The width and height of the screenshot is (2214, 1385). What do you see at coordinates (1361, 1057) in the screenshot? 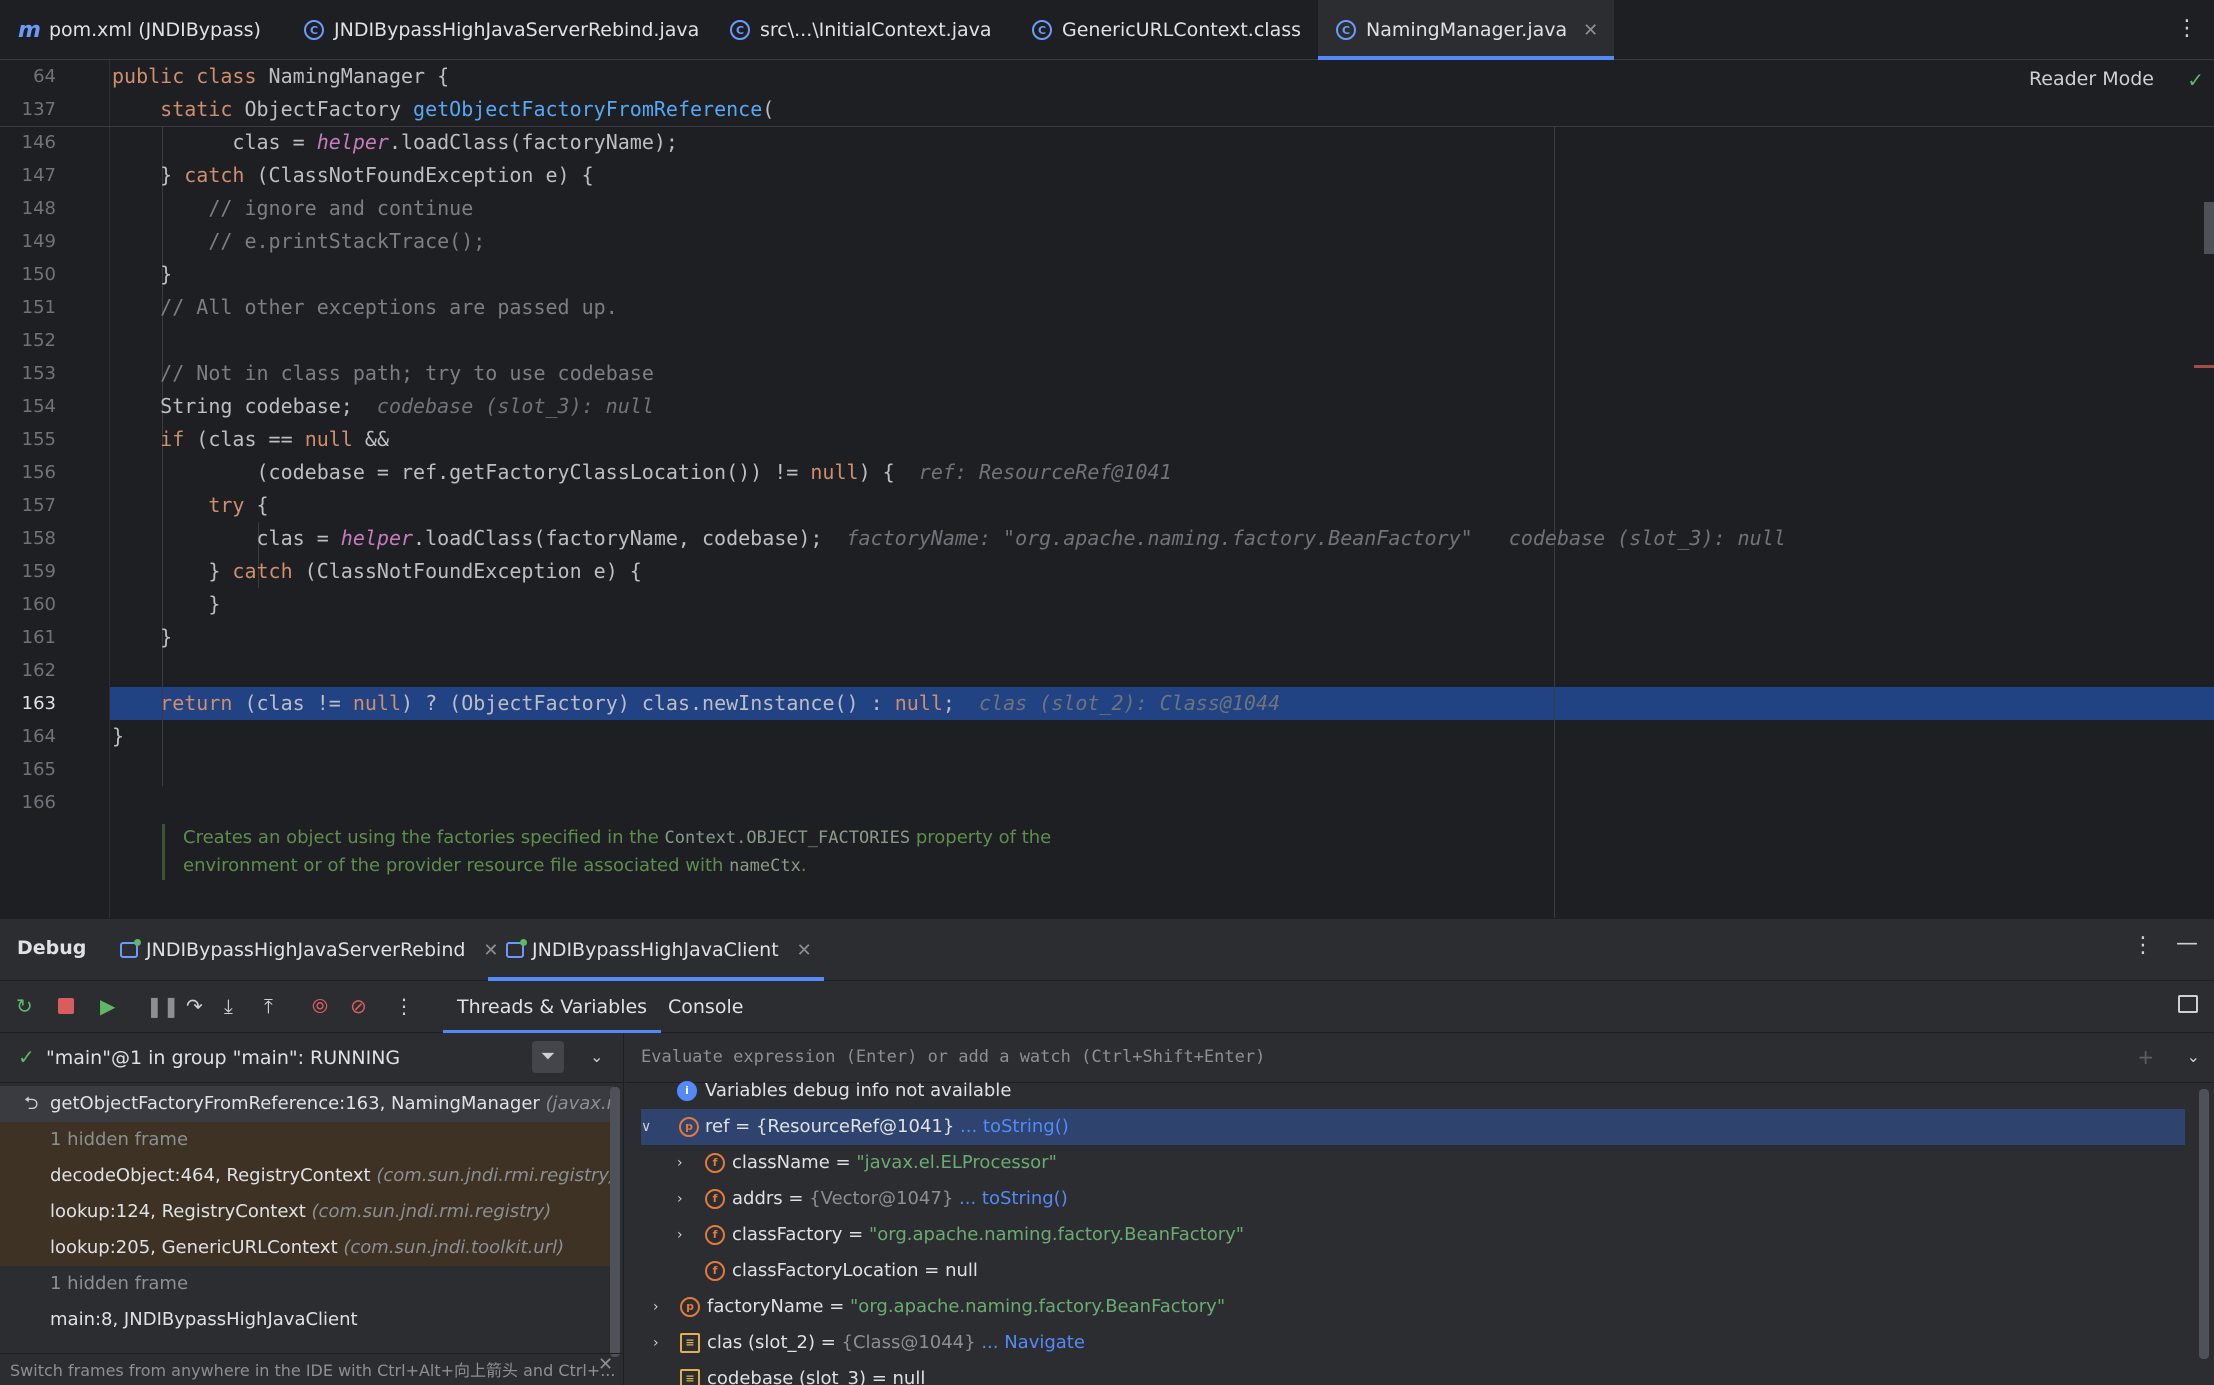
I see `evaluate-expression-input` at bounding box center [1361, 1057].